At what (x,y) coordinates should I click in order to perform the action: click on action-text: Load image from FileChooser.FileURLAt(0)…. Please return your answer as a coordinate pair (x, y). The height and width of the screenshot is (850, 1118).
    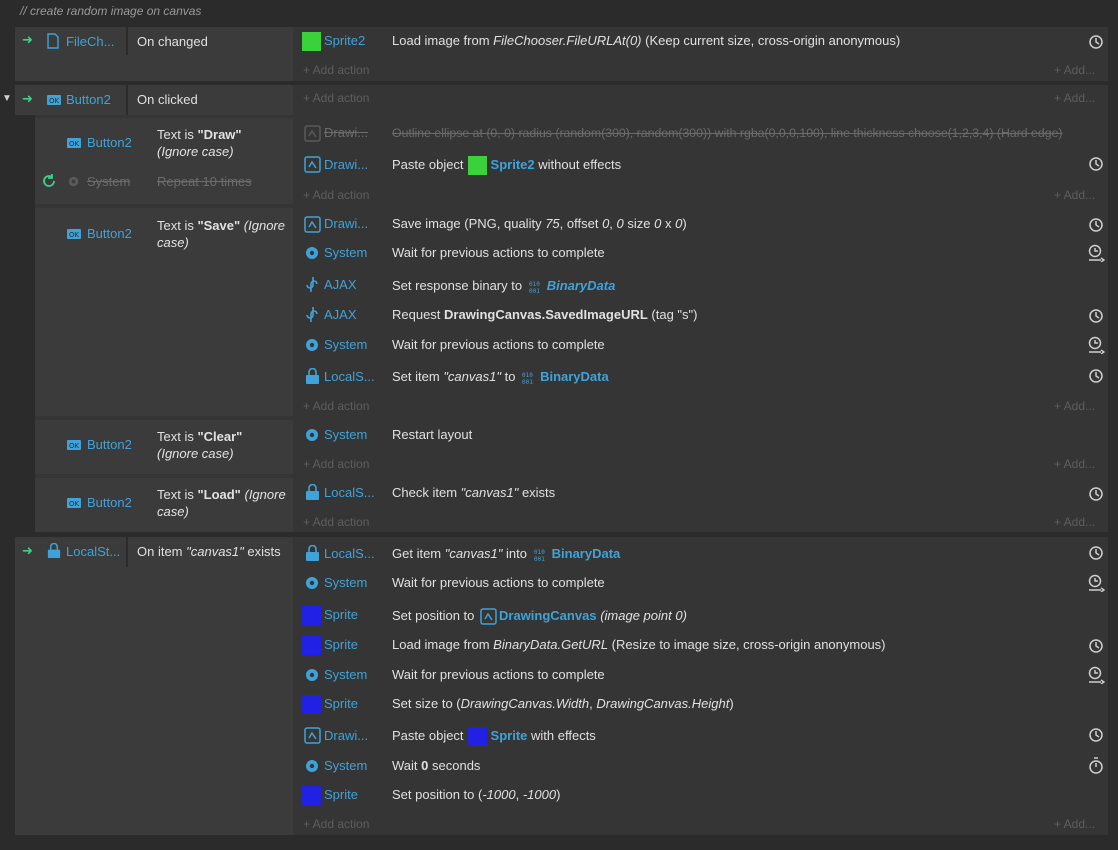
    Looking at the image, I should click on (646, 41).